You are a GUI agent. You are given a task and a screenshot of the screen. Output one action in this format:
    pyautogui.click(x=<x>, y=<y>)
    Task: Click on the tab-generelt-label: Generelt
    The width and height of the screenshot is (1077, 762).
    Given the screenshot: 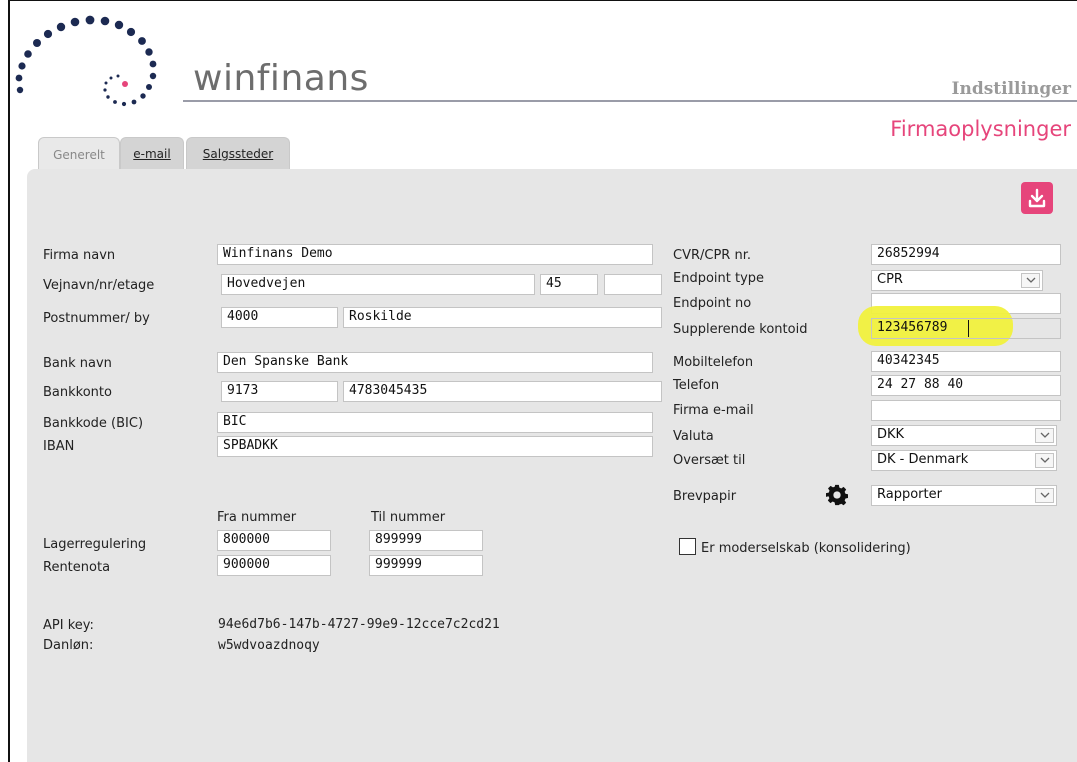 What is the action you would take?
    pyautogui.click(x=79, y=154)
    